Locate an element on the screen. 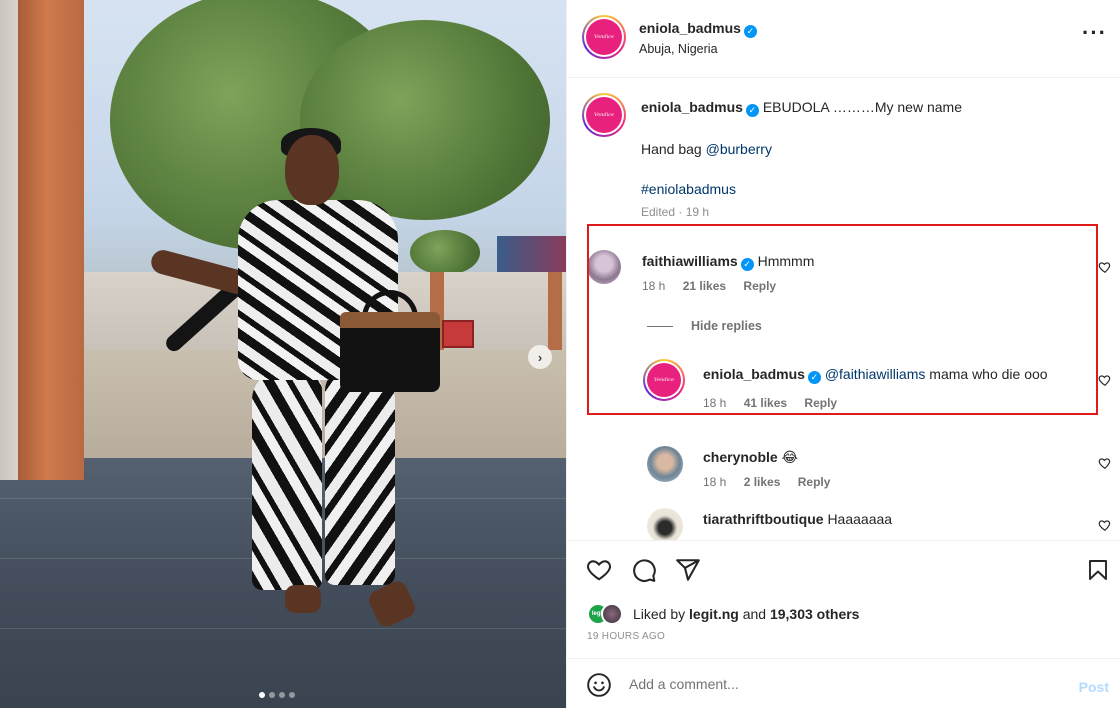  more-options-icon: ··· is located at coordinates (1094, 33).